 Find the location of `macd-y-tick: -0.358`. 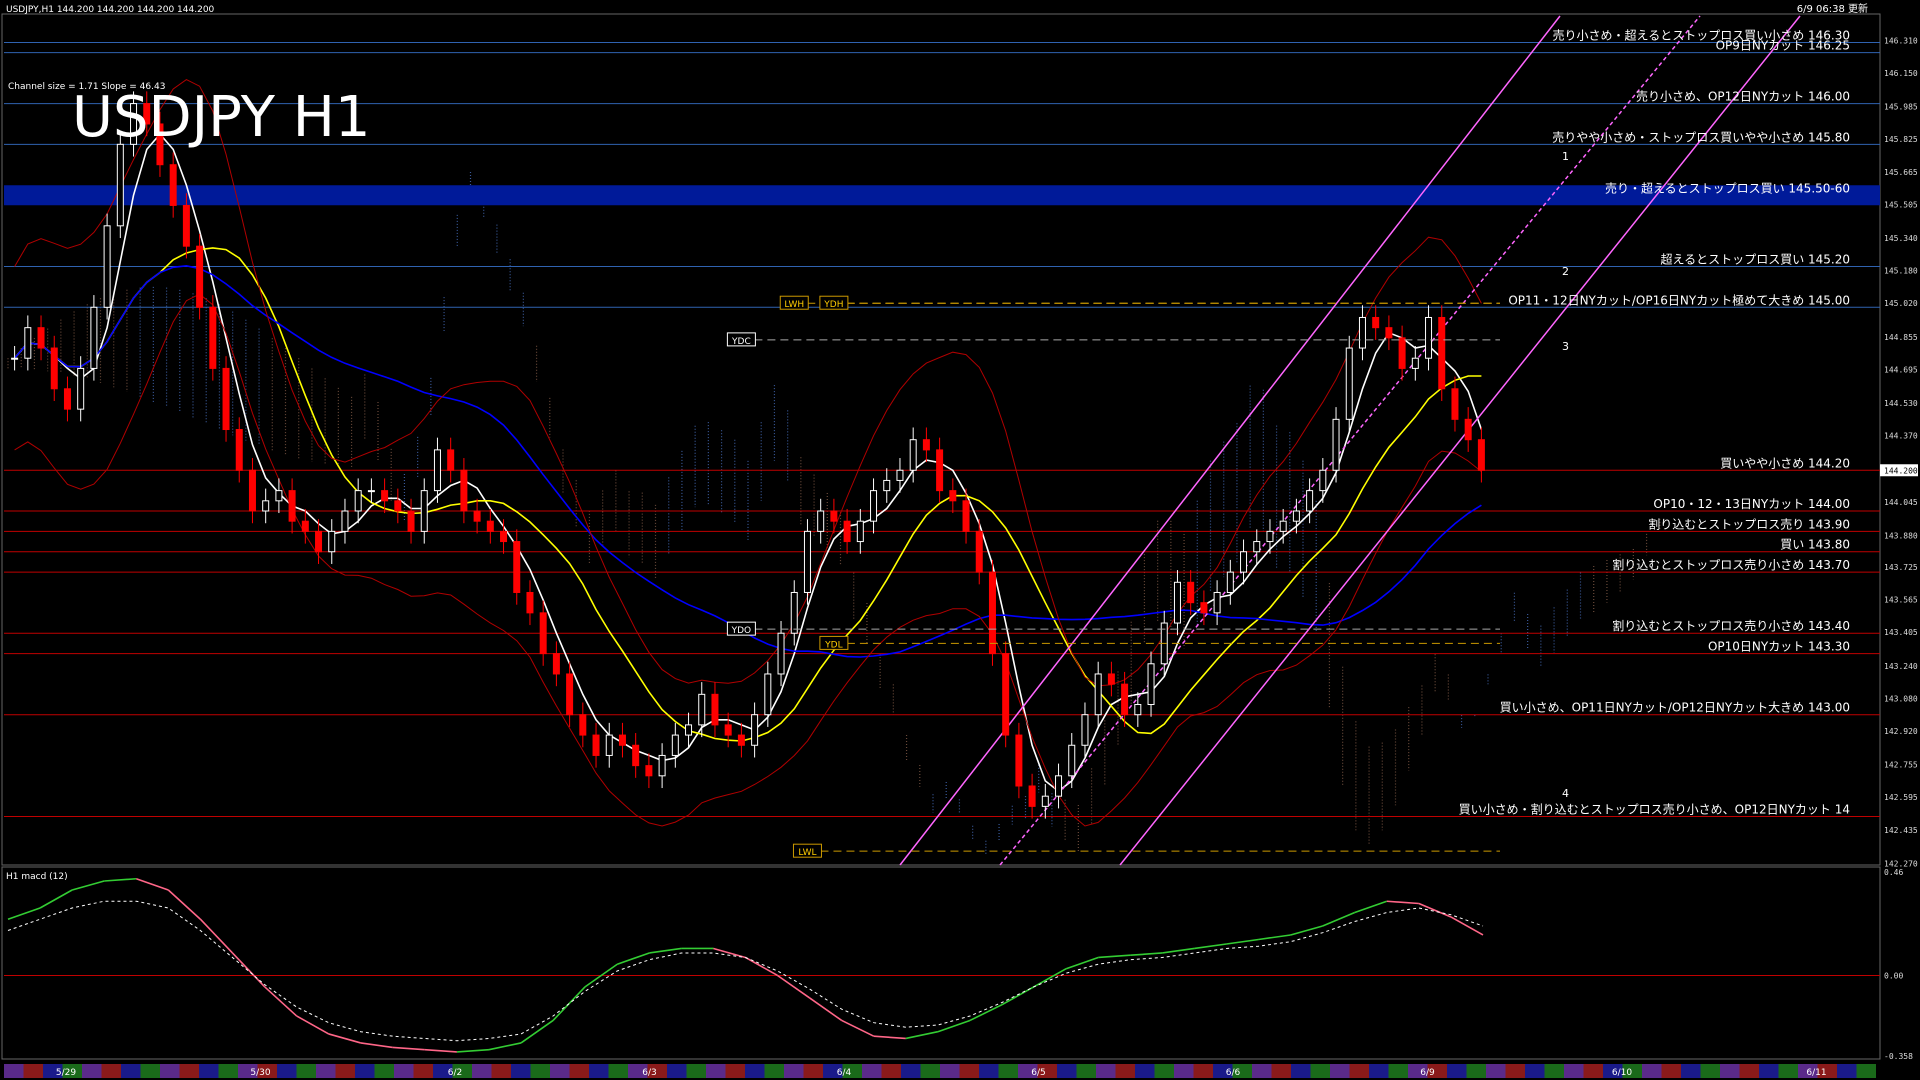

macd-y-tick: -0.358 is located at coordinates (1898, 1056).